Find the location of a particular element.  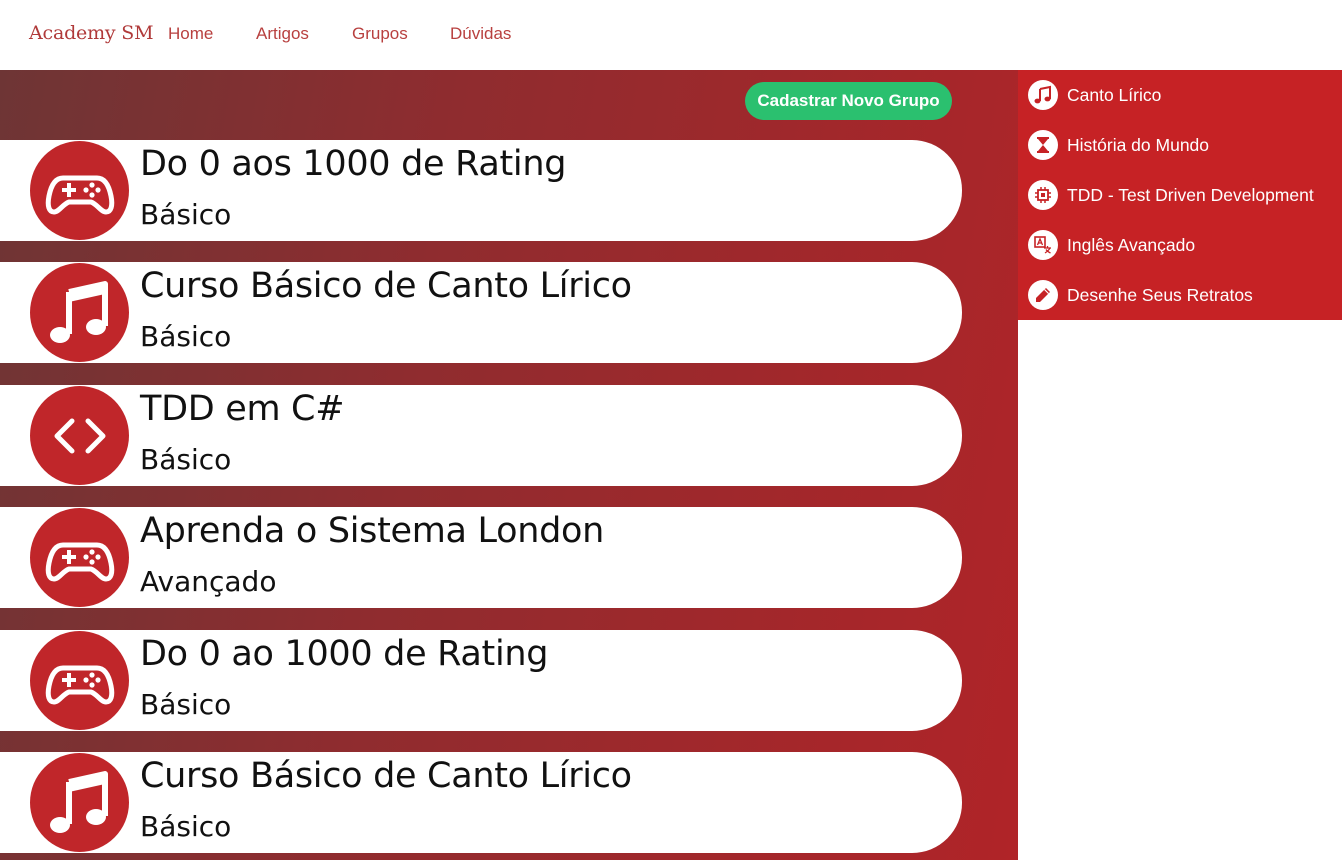

sidebar-item-desenhe-seus-retratos: Desenhe Seus Retratos is located at coordinates (1183, 295).